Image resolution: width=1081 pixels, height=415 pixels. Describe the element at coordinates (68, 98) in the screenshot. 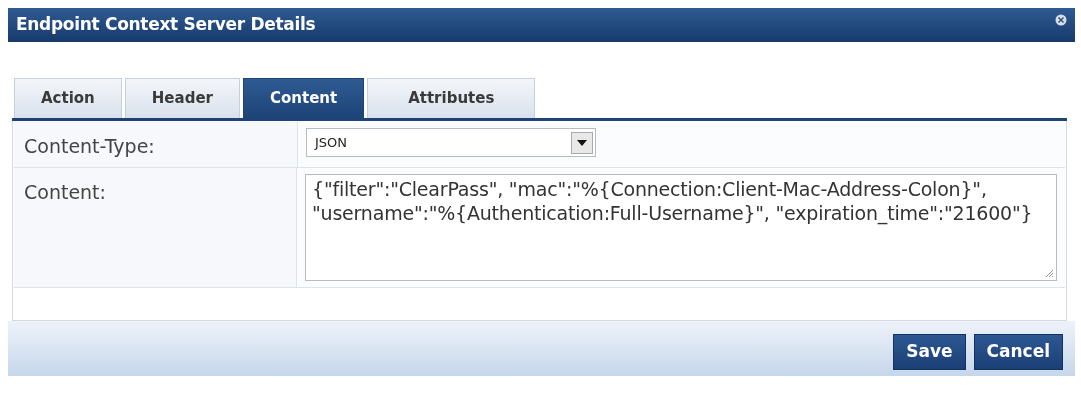

I see `tab: Action` at that location.